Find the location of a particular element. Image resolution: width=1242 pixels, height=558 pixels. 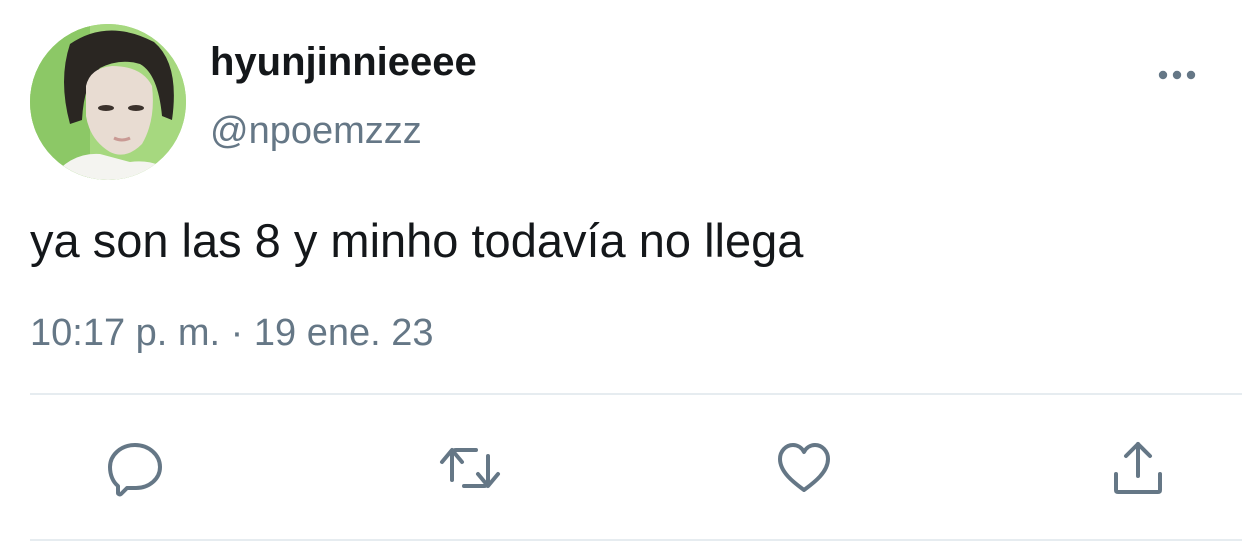

reply-button is located at coordinates (135, 468).